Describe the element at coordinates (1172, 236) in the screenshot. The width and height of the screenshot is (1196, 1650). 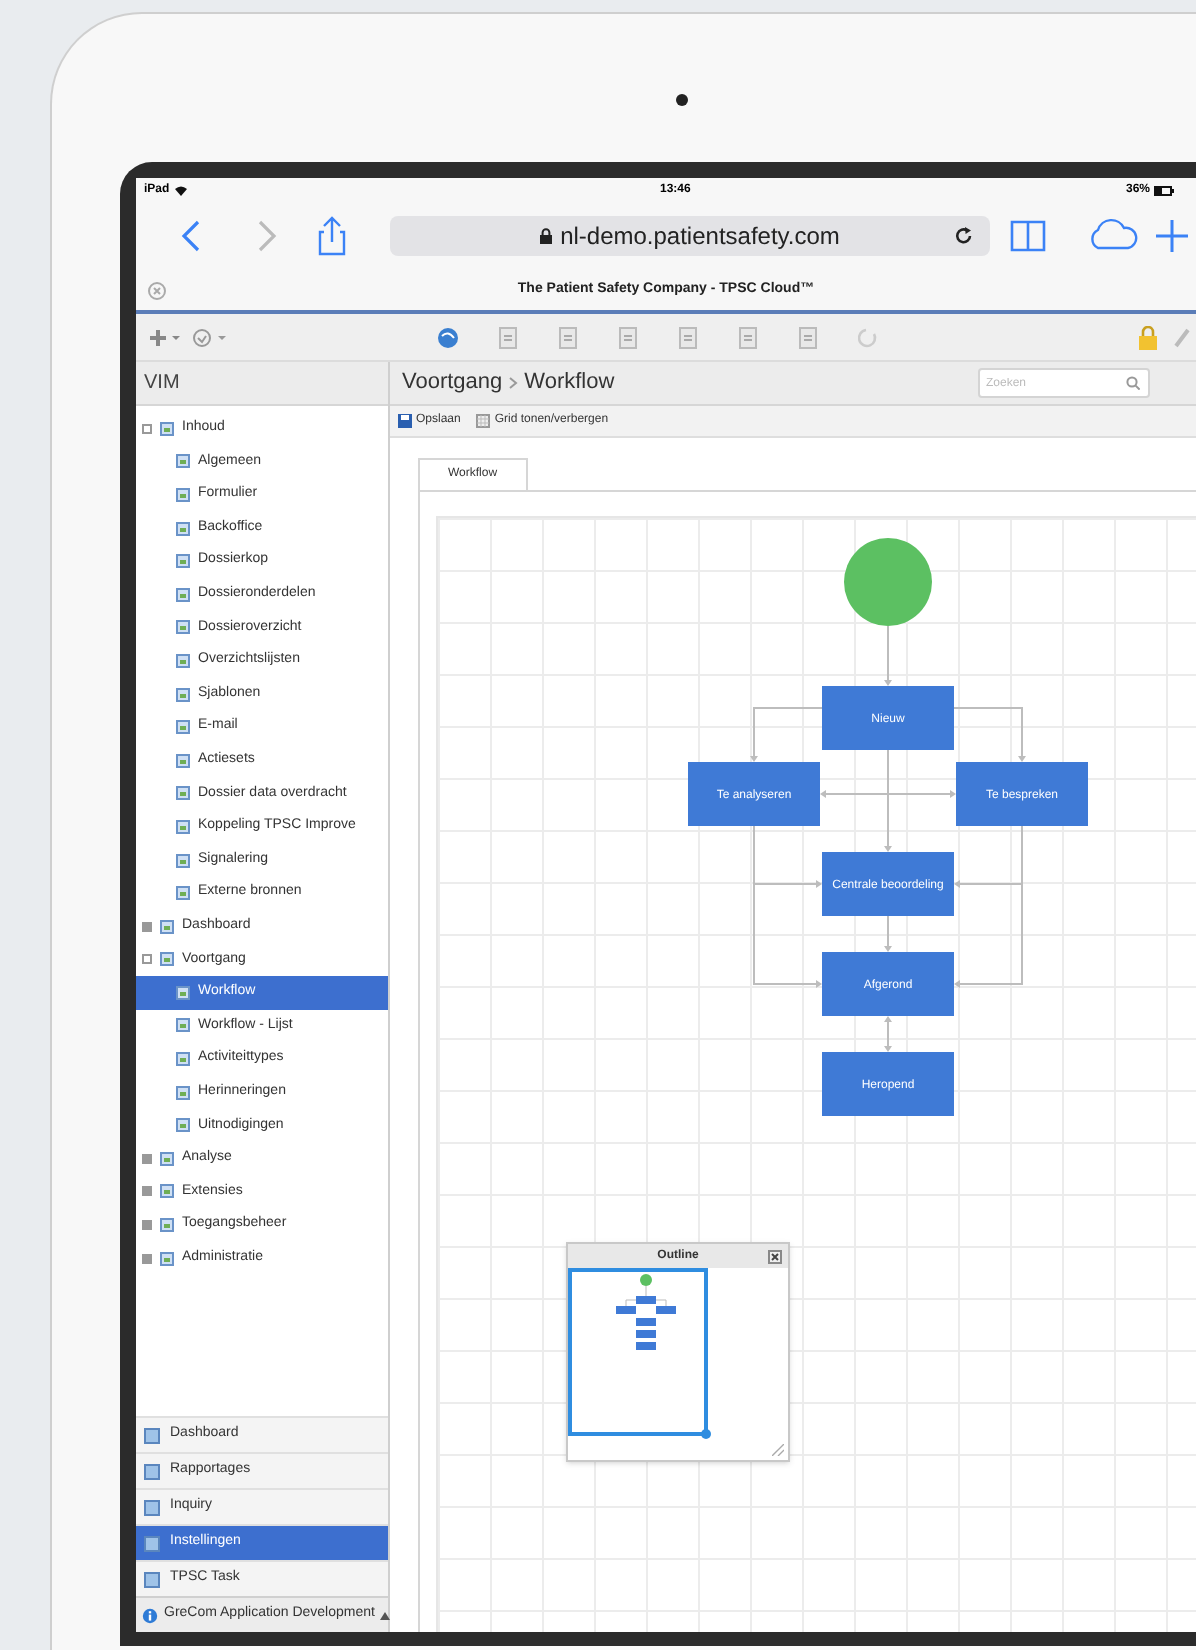
I see `add-tab-icon` at that location.